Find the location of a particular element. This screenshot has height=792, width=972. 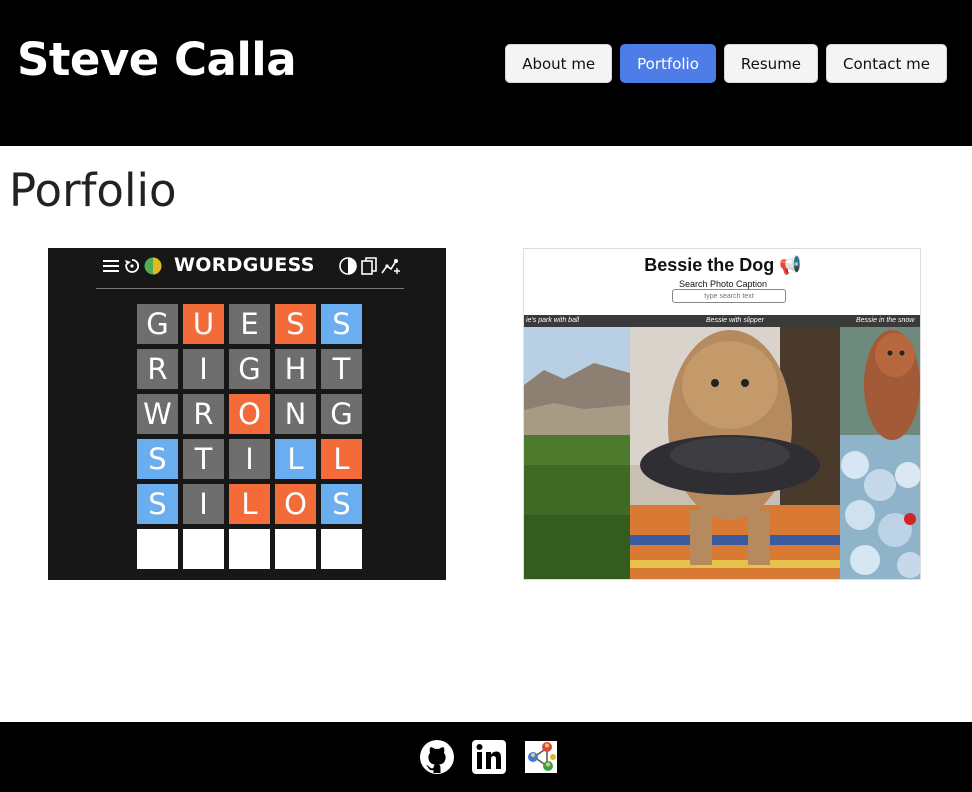

network-app-icon is located at coordinates (541, 757).